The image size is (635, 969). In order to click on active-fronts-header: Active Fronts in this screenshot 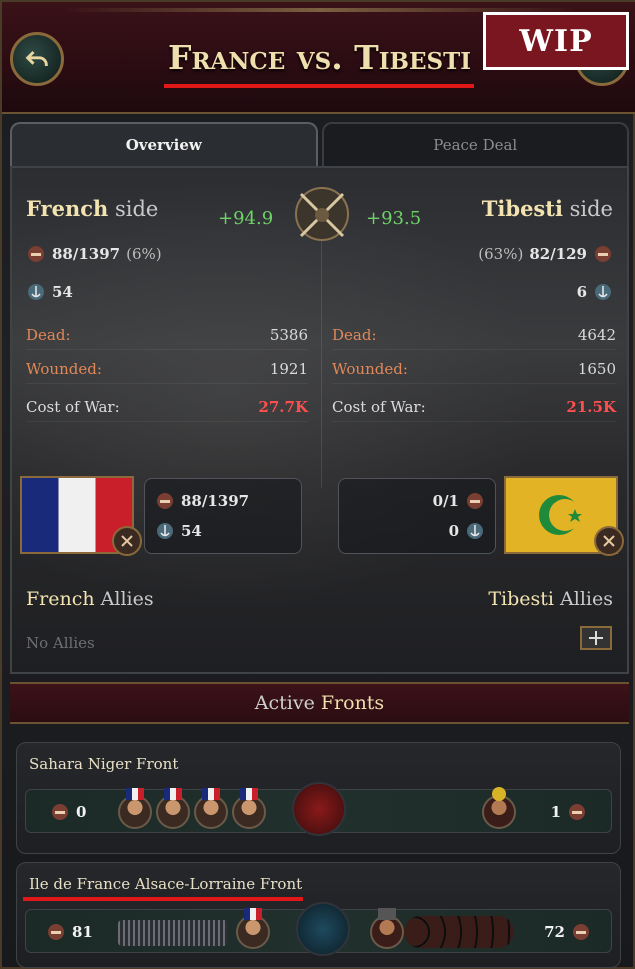, I will do `click(319, 703)`.